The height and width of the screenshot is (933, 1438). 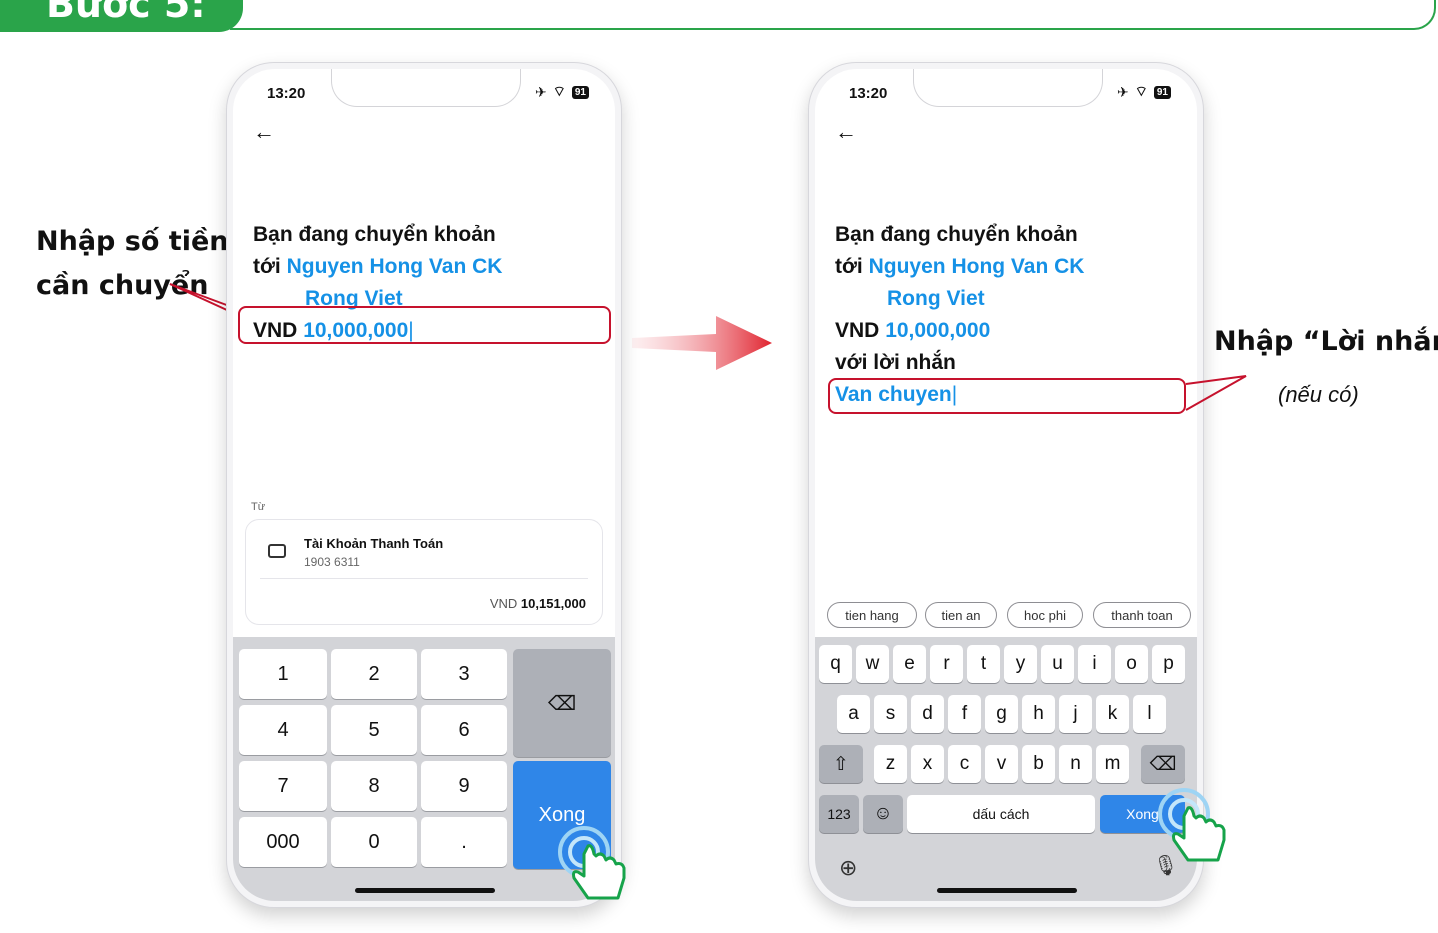 What do you see at coordinates (1075, 714) in the screenshot?
I see `key-j: j` at bounding box center [1075, 714].